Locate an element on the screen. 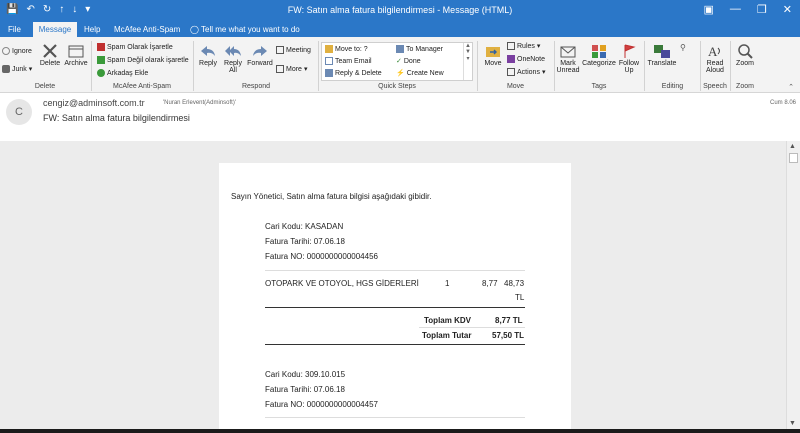 This screenshot has height=433, width=800. quickstep-move-to: Move to: ? is located at coordinates (346, 49).